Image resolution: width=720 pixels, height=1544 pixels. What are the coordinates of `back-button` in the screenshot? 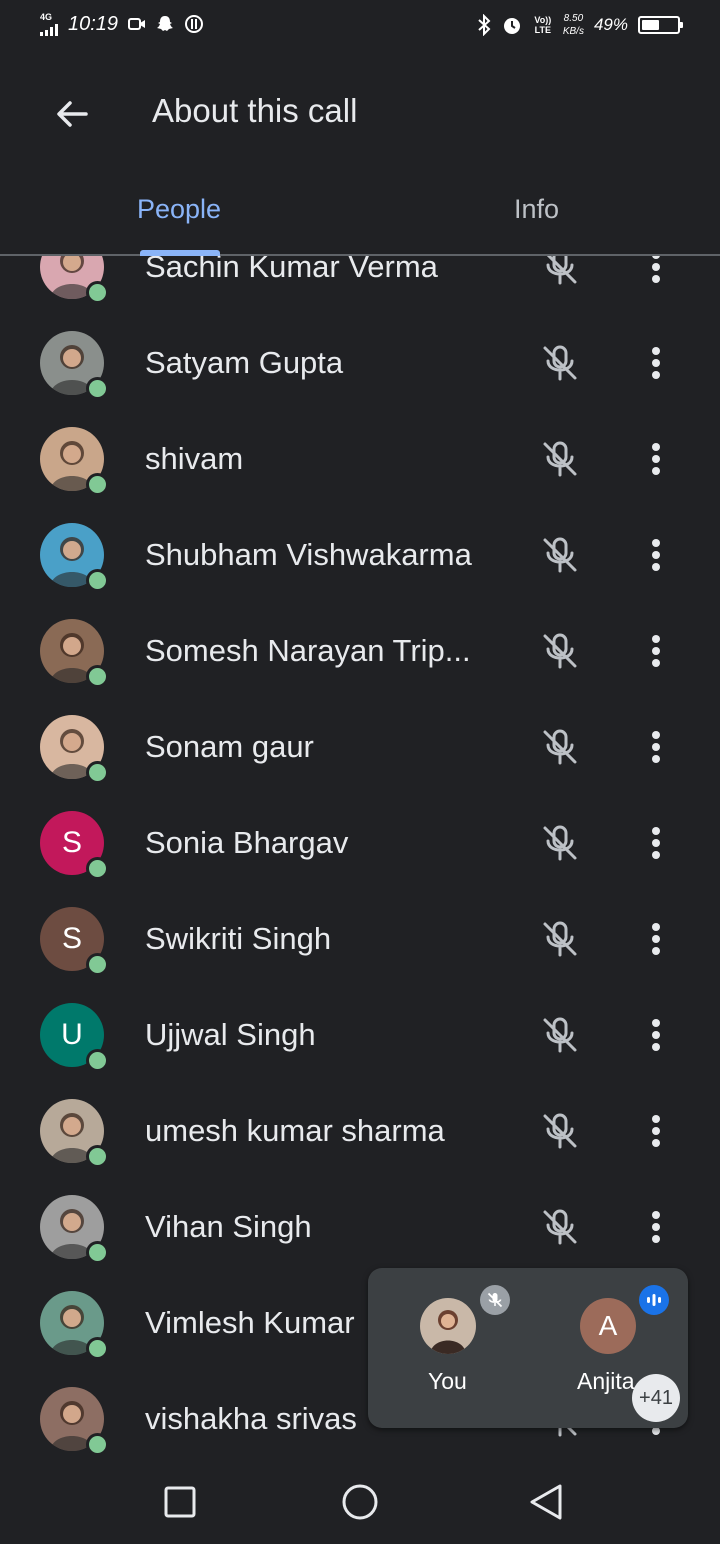 It's located at (72, 114).